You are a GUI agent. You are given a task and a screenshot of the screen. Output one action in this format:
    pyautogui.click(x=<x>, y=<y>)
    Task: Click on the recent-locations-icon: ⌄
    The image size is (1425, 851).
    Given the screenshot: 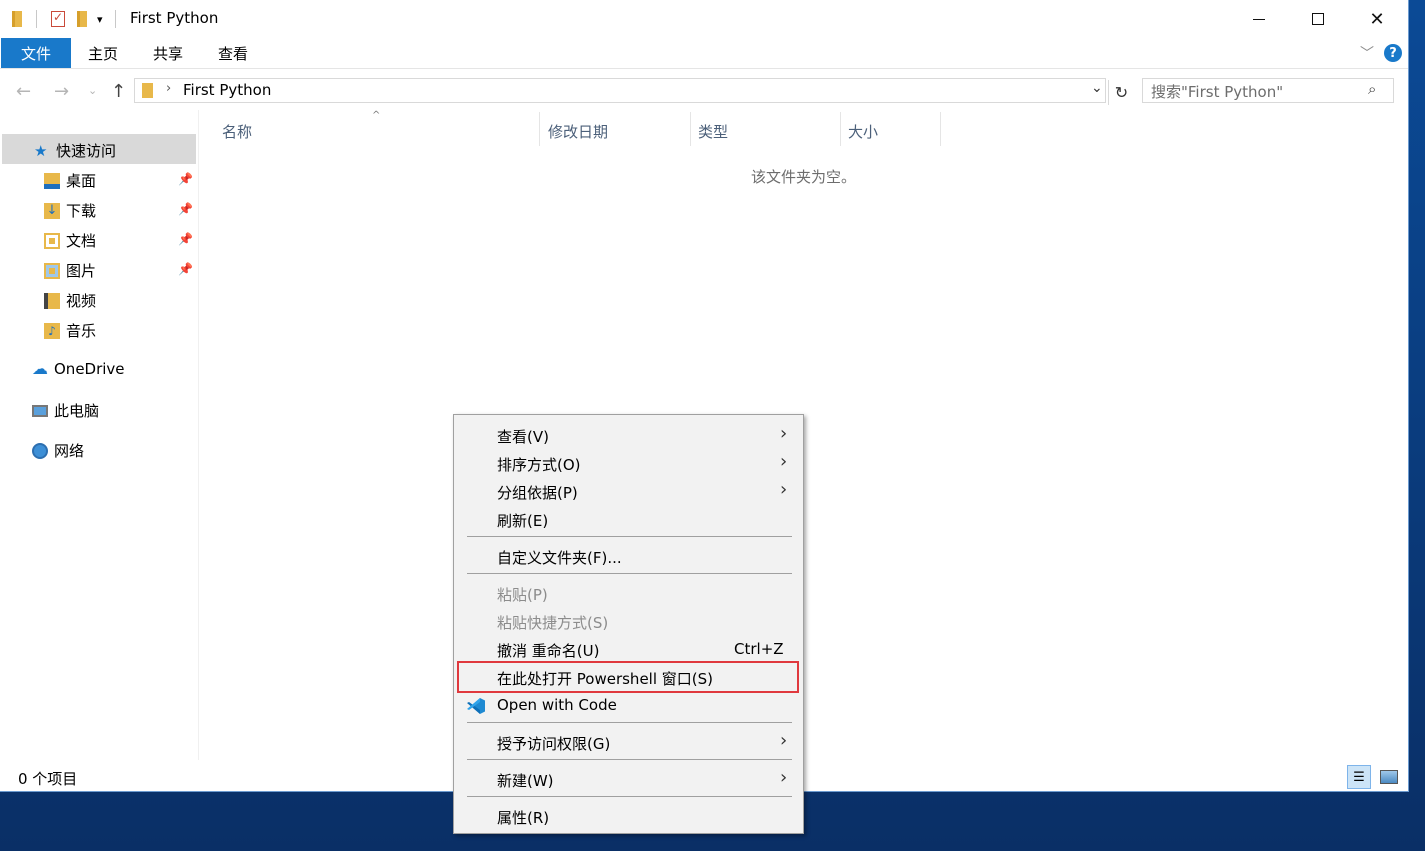 What is the action you would take?
    pyautogui.click(x=92, y=90)
    